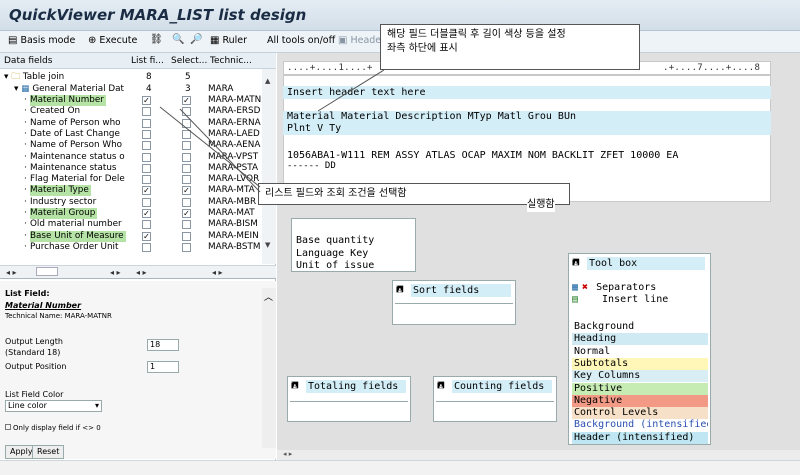  What do you see at coordinates (138, 213) in the screenshot?
I see `field-row: · Material Group ✓ ✓ MARA-MAT` at bounding box center [138, 213].